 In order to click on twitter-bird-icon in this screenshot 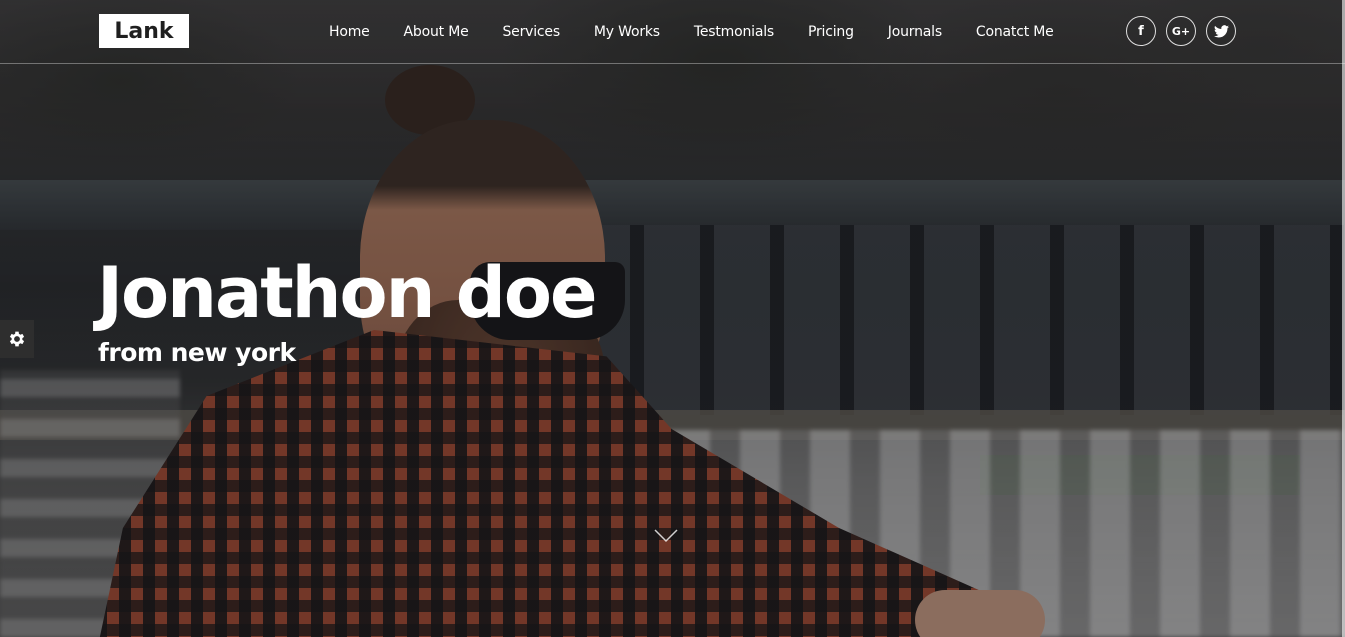, I will do `click(1221, 30)`.